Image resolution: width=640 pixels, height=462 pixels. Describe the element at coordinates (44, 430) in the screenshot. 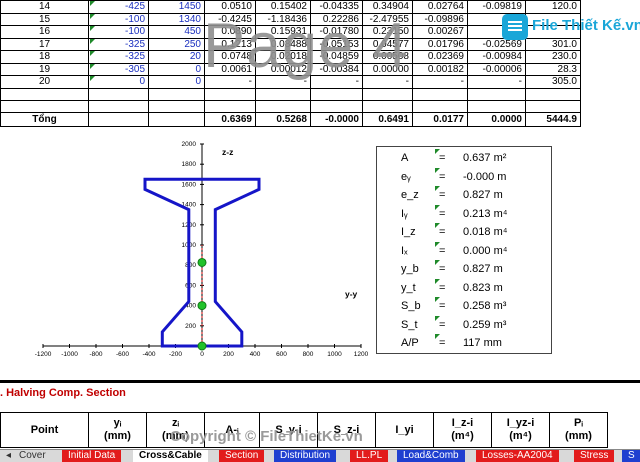

I see `header-cell: Point` at that location.